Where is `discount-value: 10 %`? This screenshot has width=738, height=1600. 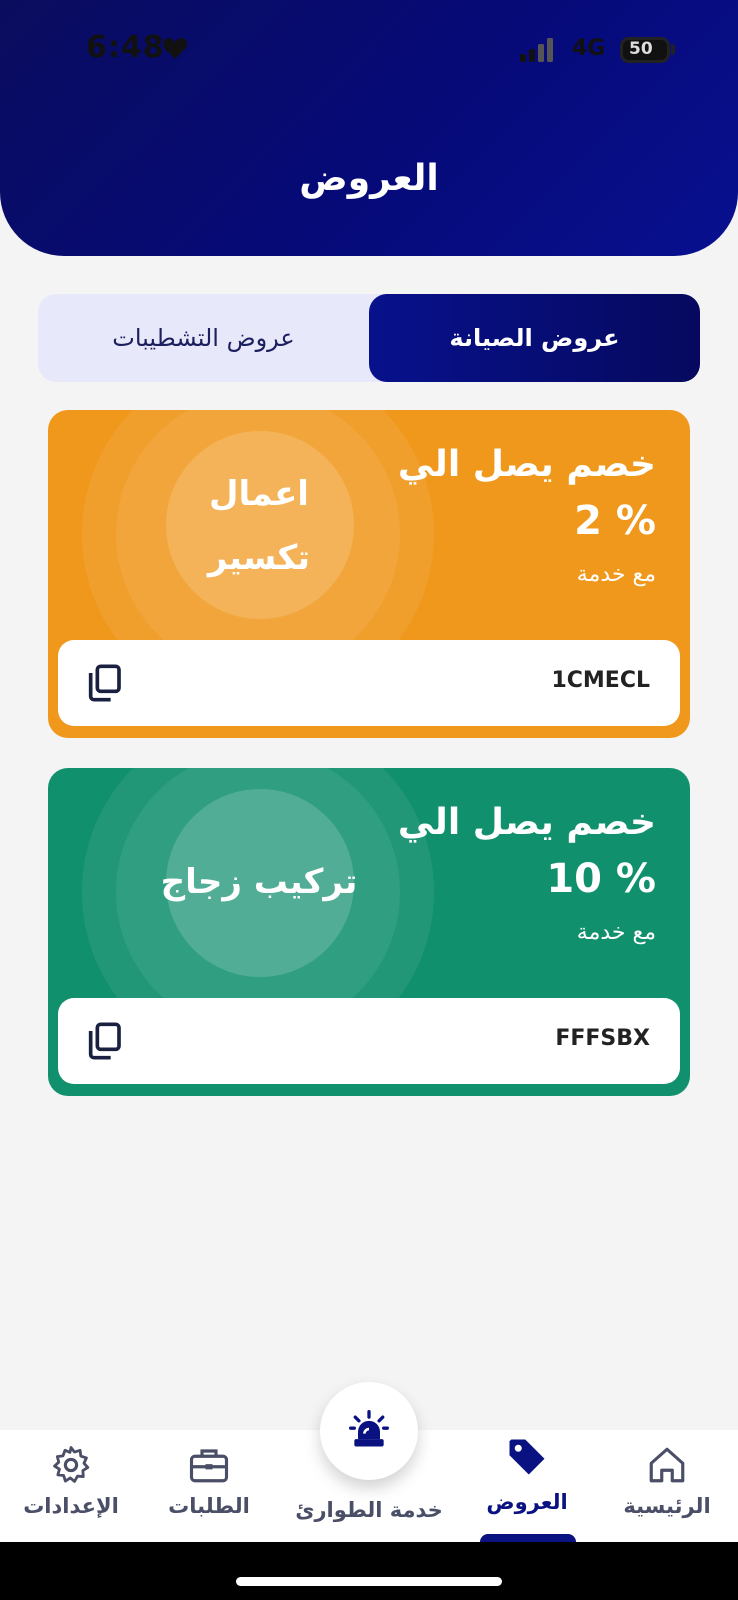 discount-value: 10 % is located at coordinates (601, 879).